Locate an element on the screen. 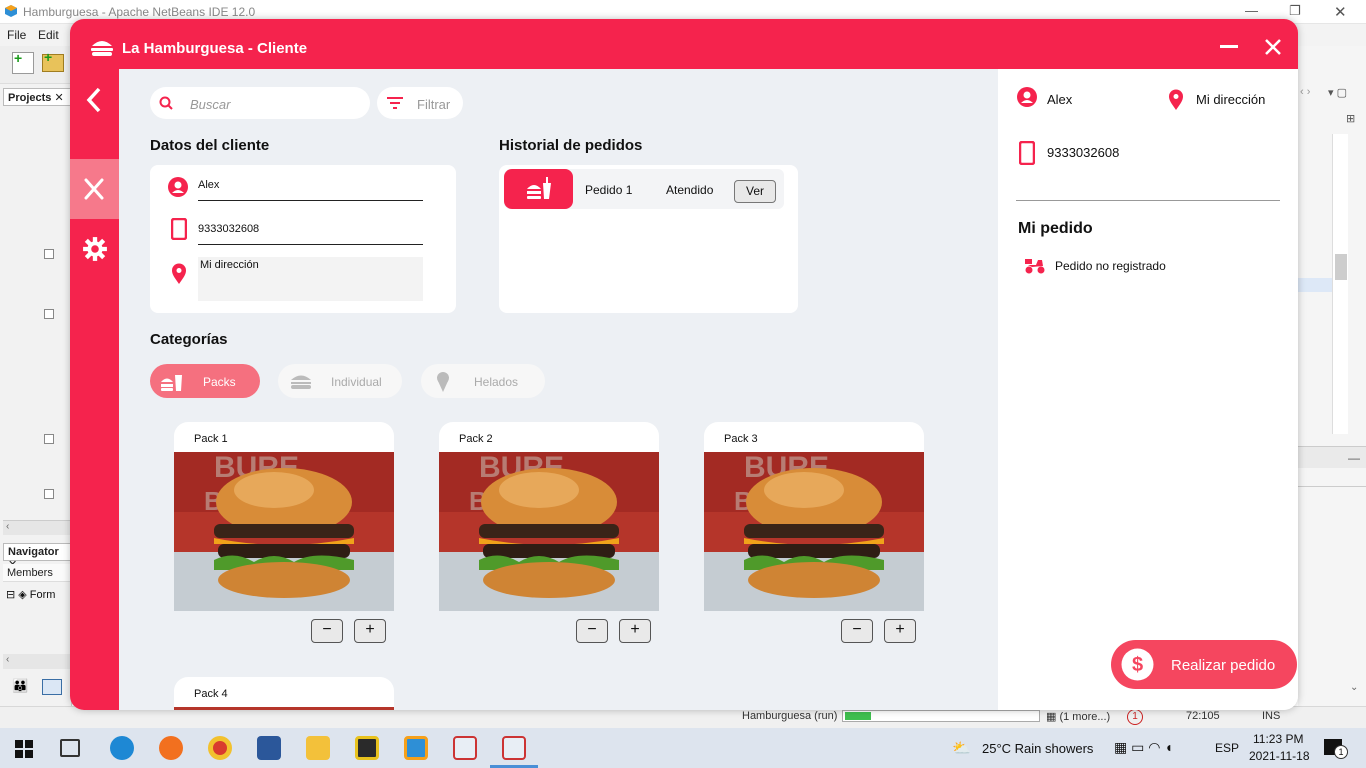 The width and height of the screenshot is (1366, 768). location-pin-icon is located at coordinates (179, 273).